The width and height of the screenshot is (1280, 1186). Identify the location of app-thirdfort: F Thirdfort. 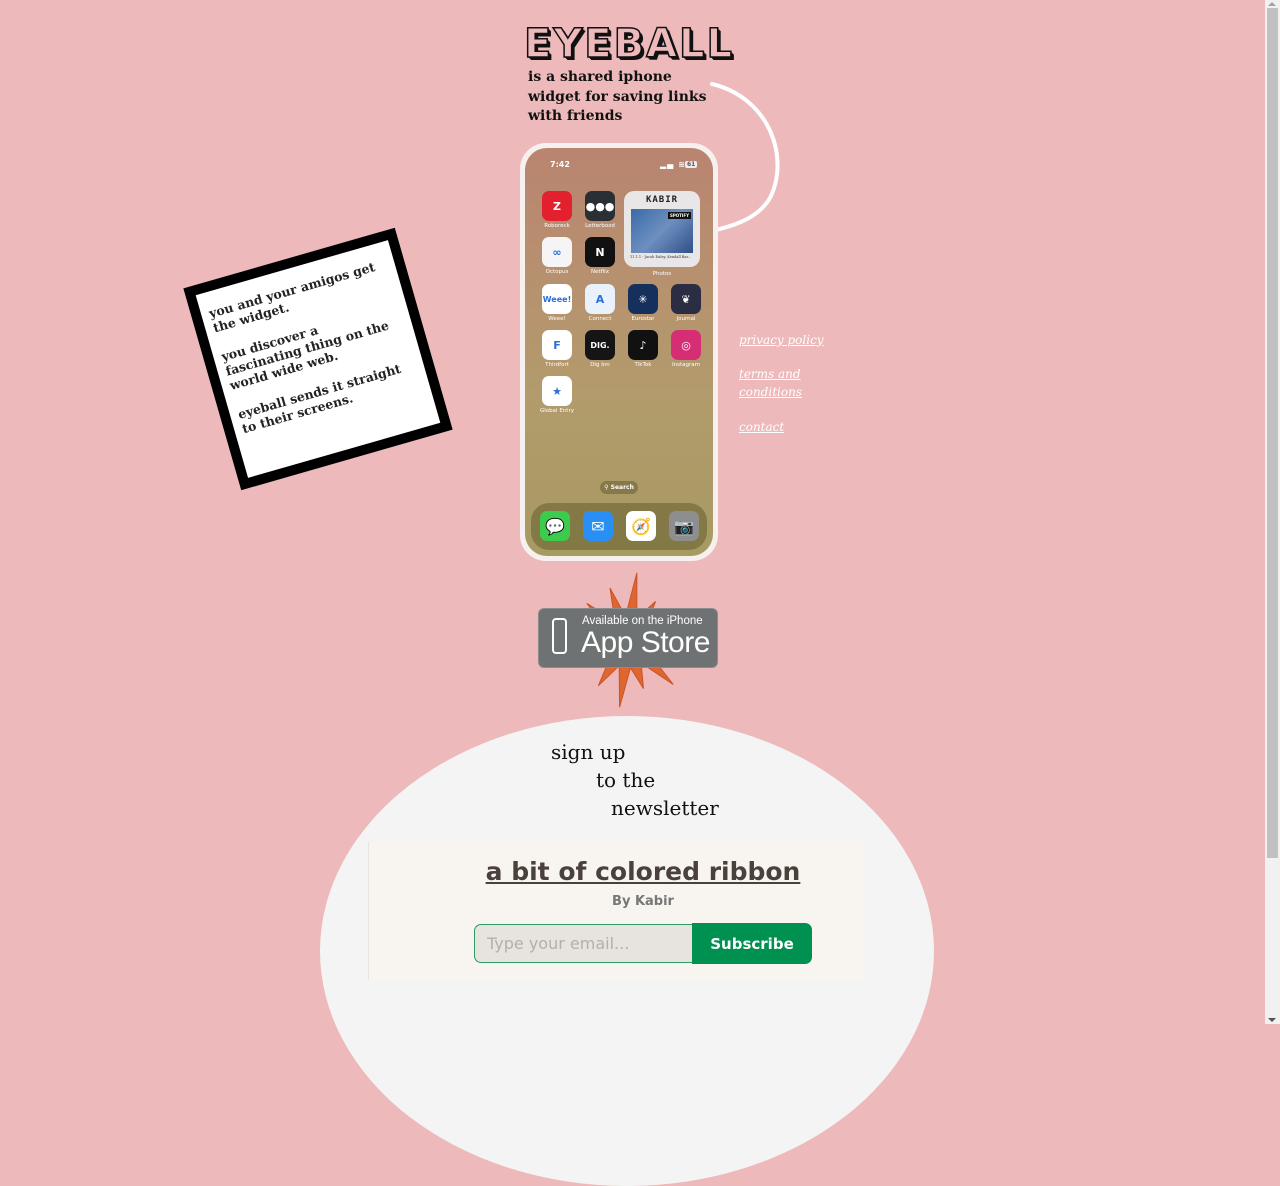
(557, 349).